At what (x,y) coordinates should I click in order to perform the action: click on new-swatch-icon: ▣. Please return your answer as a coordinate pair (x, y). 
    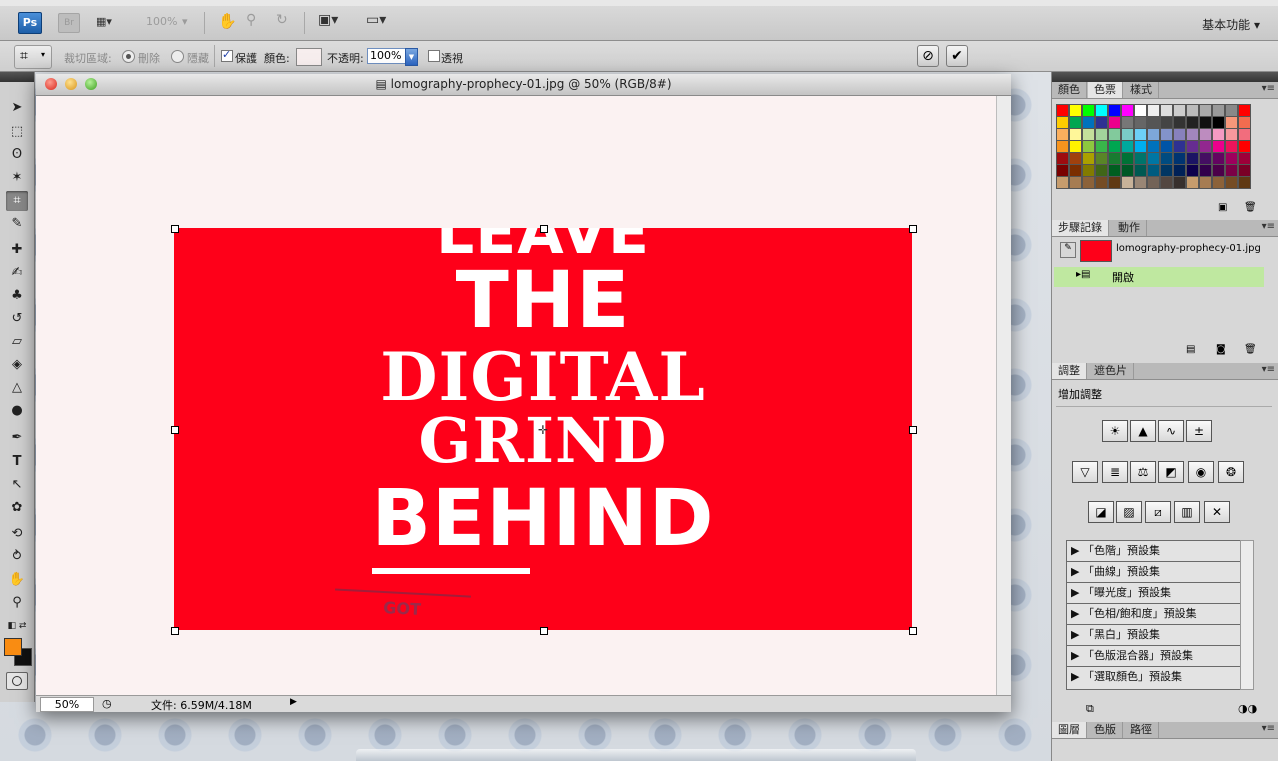
    Looking at the image, I should click on (1222, 207).